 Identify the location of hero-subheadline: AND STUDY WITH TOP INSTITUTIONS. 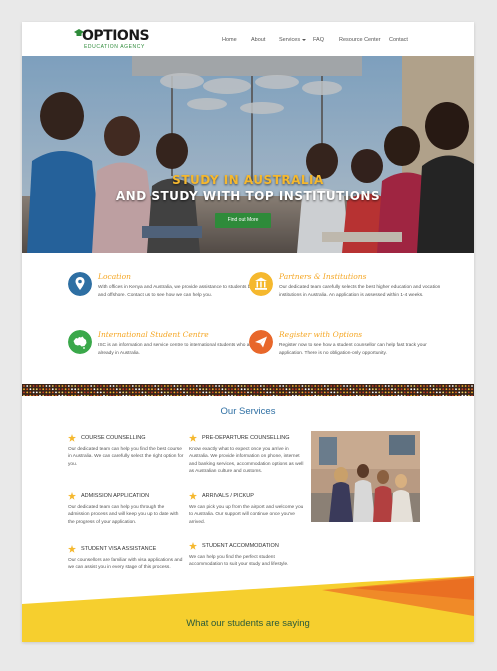
(248, 196).